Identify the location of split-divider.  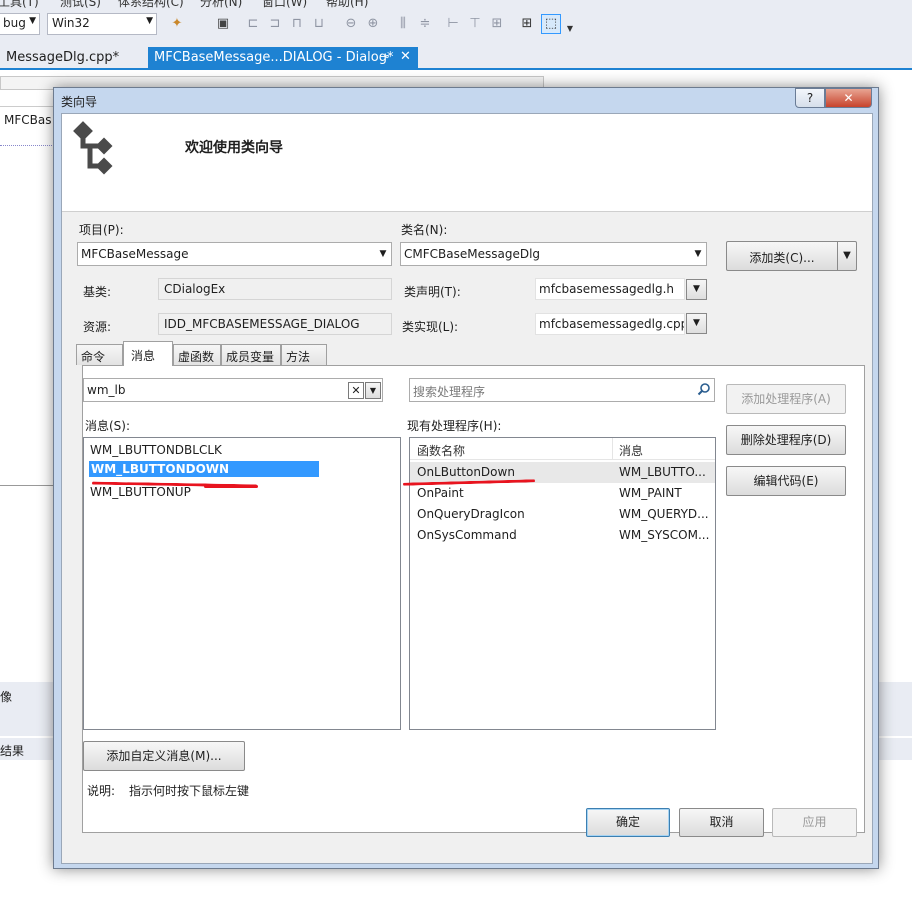
(837, 256).